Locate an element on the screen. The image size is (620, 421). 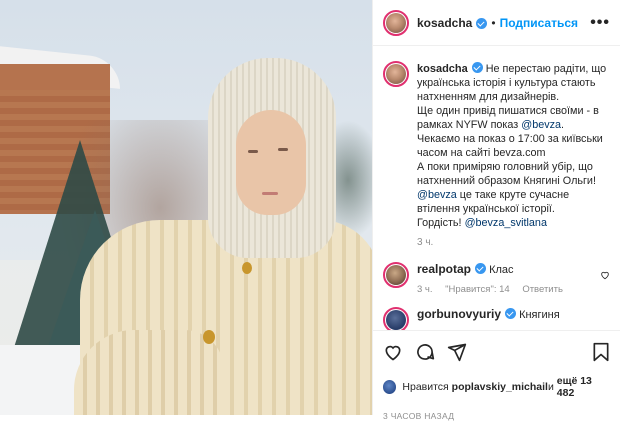
likes-middle: и is located at coordinates (550, 387).